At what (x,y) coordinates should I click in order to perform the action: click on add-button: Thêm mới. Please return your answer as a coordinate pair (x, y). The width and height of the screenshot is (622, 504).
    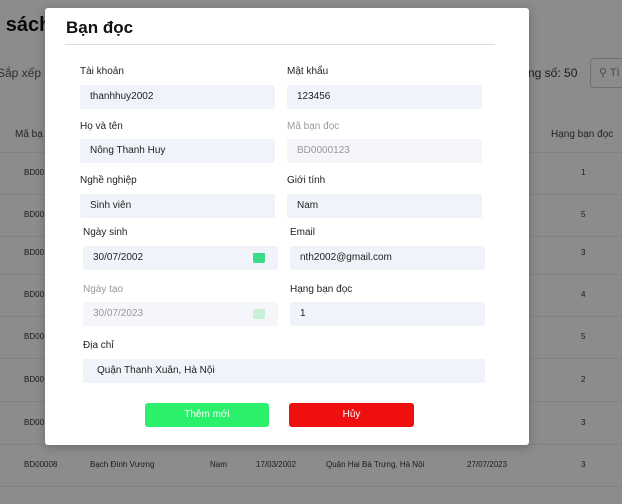
    Looking at the image, I should click on (207, 415).